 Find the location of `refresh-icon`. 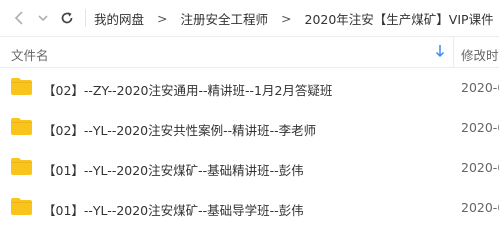

refresh-icon is located at coordinates (67, 18).